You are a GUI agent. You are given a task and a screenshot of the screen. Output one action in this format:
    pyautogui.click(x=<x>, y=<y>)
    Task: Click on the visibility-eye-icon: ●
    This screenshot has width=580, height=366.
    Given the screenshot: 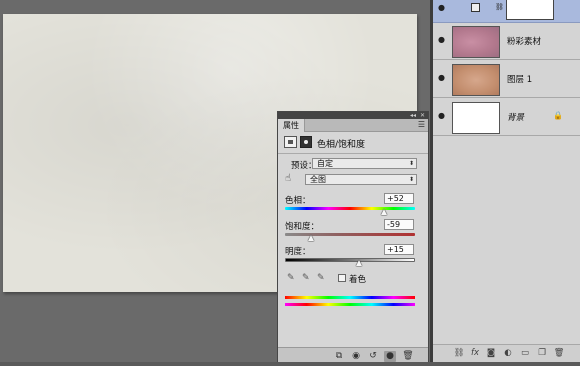 What is the action you would take?
    pyautogui.click(x=390, y=356)
    